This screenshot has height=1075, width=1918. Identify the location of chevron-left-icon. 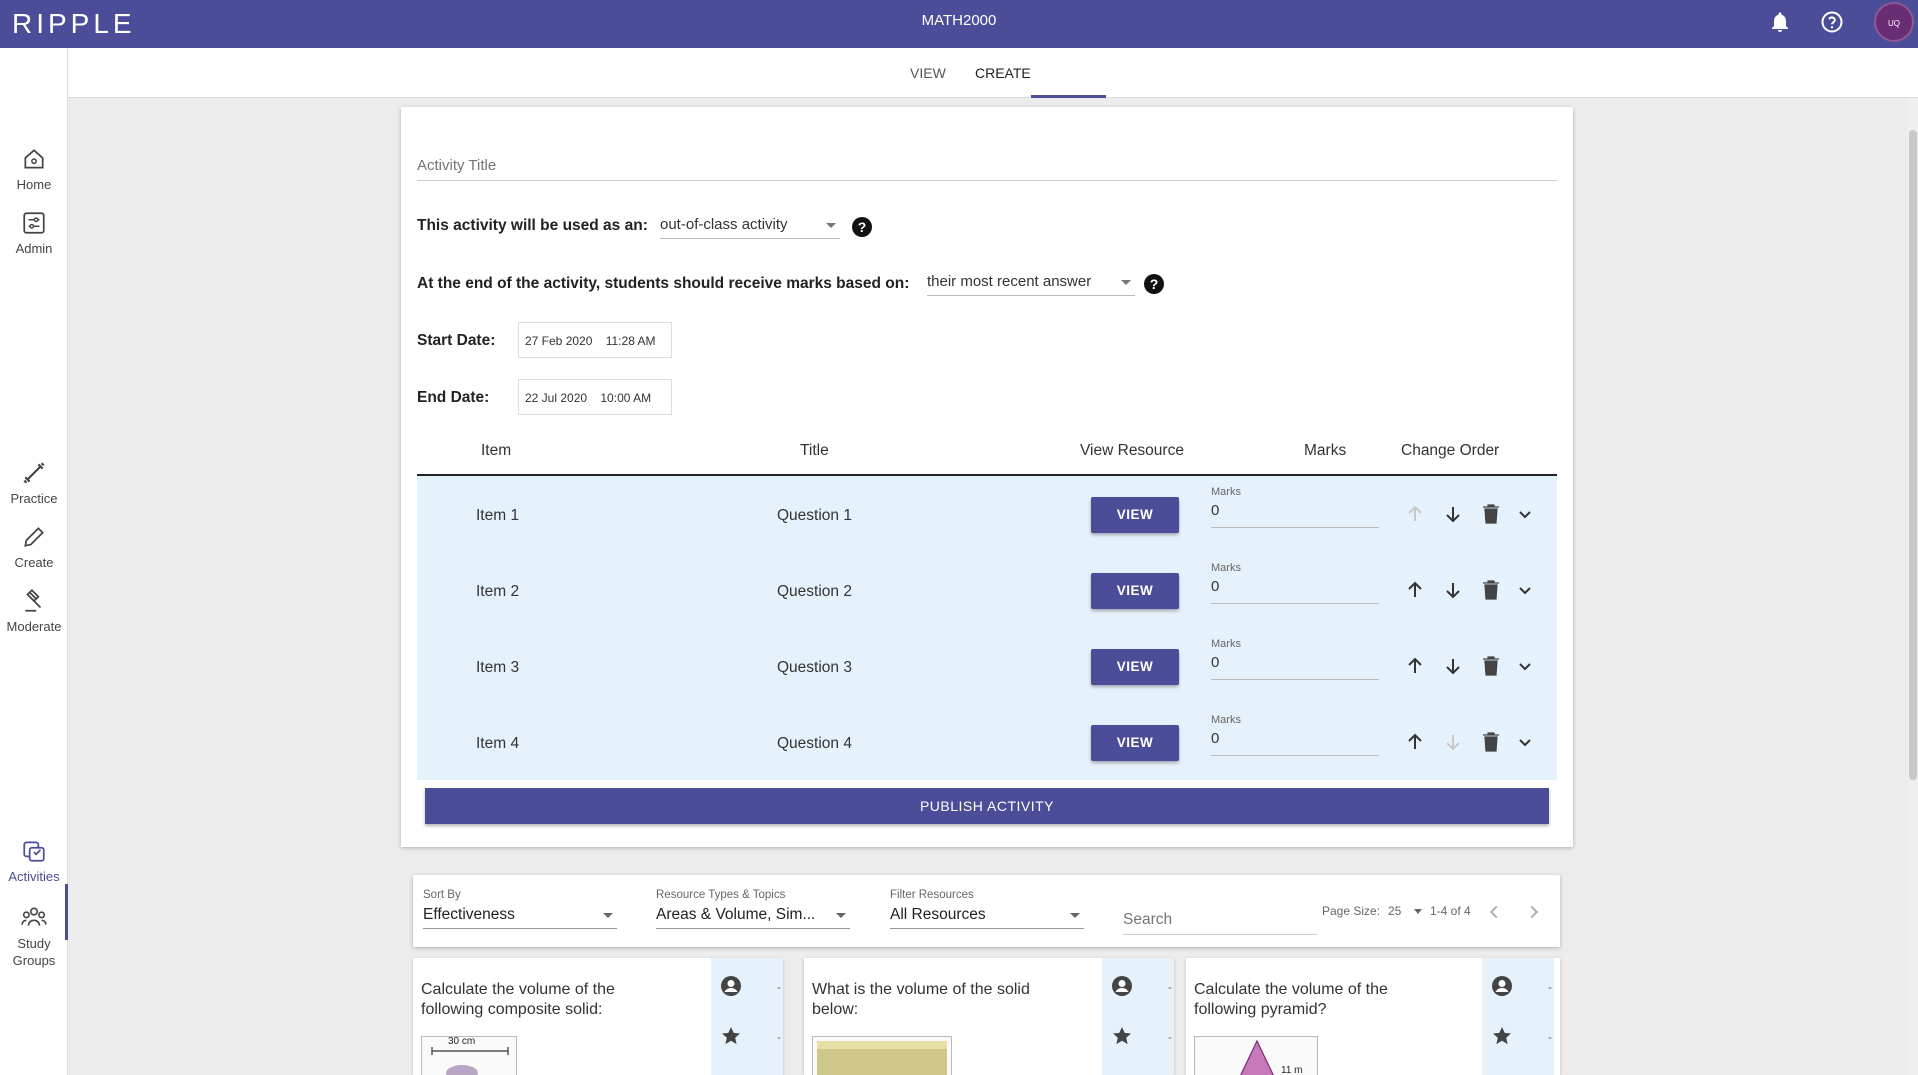
(1495, 913).